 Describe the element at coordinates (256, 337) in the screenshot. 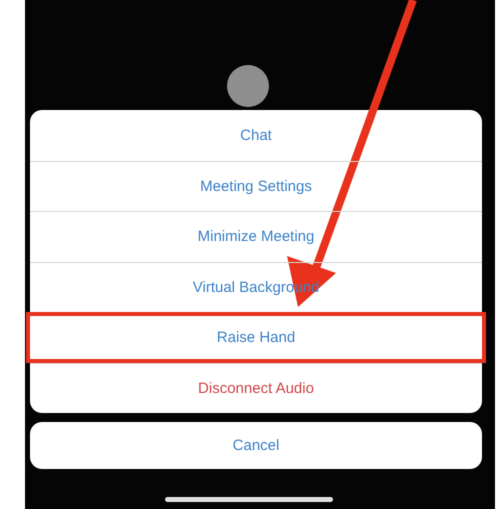

I see `menu-item: Raise Hand` at that location.